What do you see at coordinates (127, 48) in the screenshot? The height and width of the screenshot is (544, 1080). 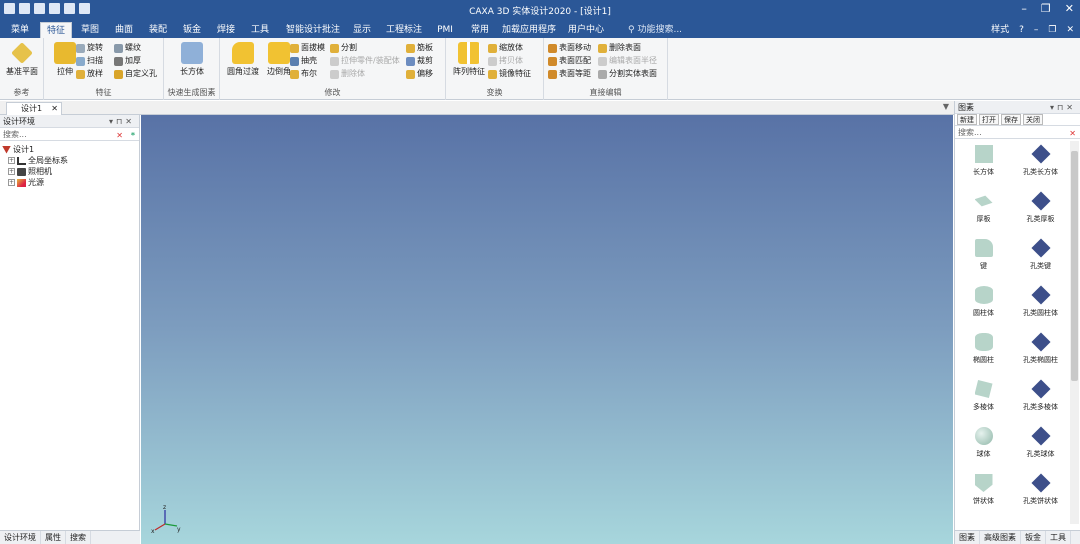 I see `thread-button: 螺纹` at bounding box center [127, 48].